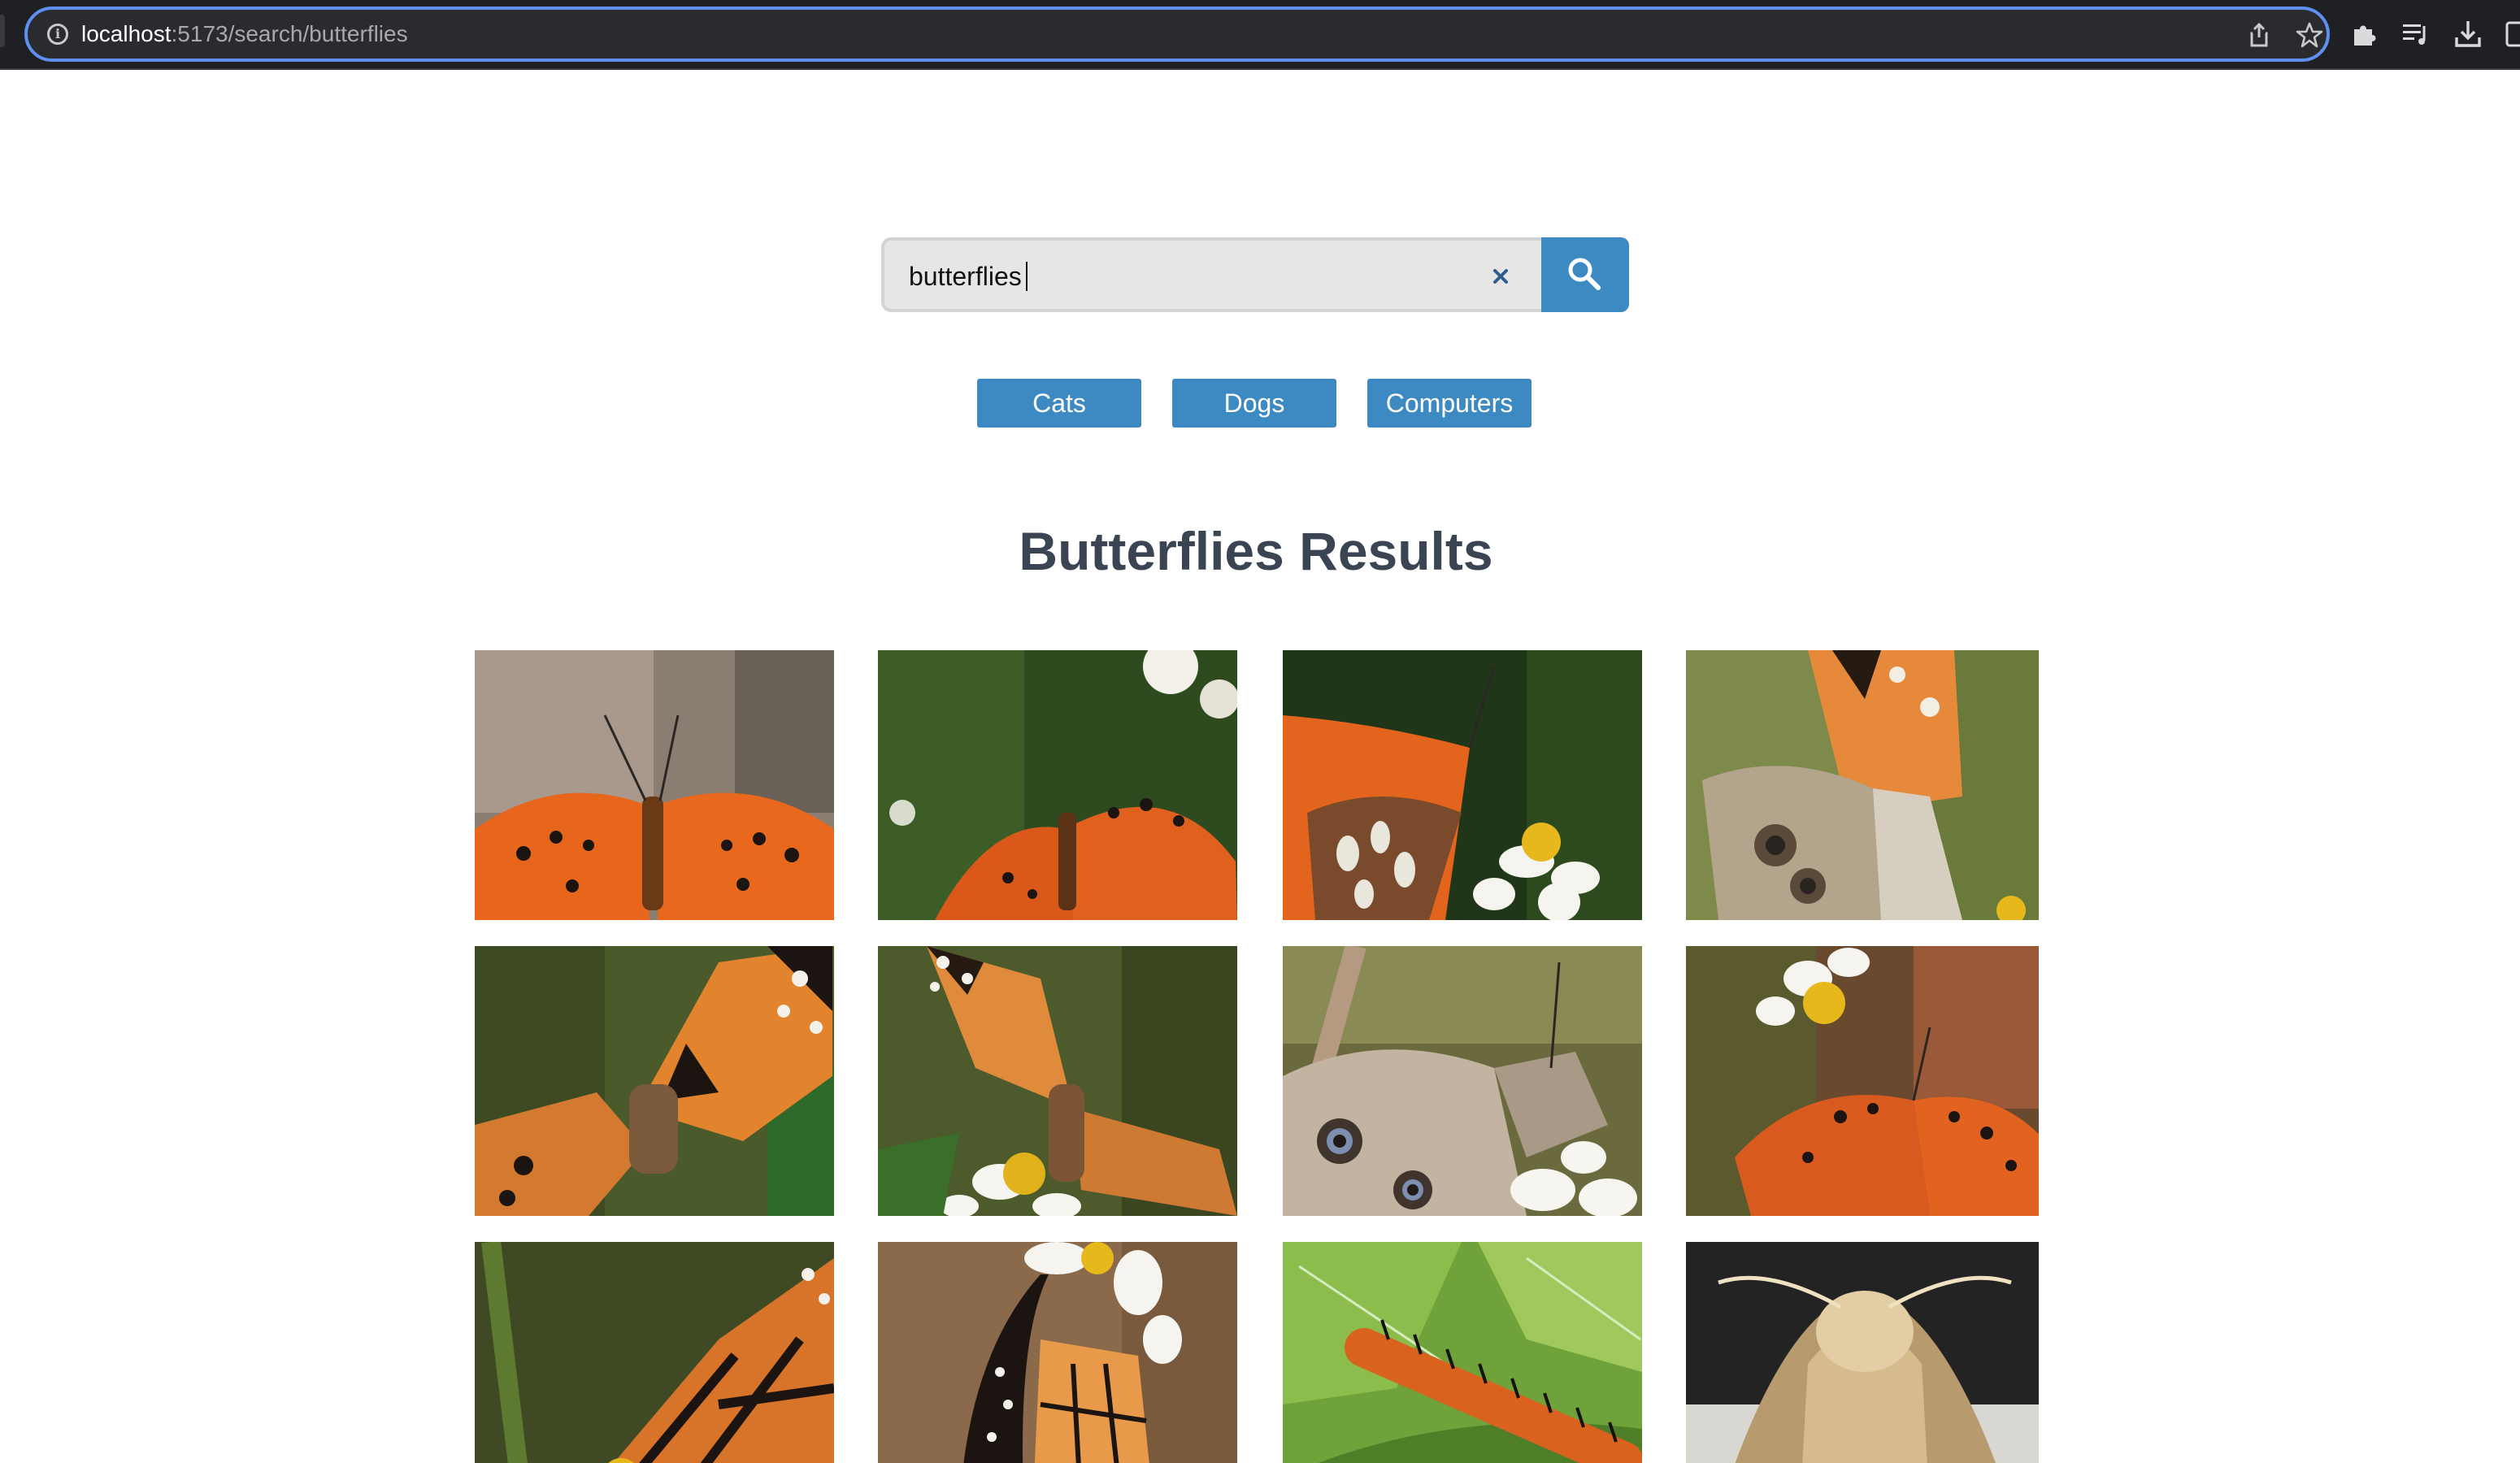  I want to click on reading-list-icon, so click(2416, 34).